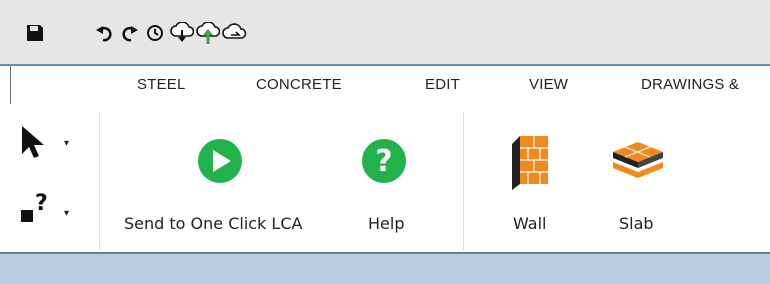 This screenshot has width=770, height=284. I want to click on tab-concrete: CONCRETE, so click(299, 84).